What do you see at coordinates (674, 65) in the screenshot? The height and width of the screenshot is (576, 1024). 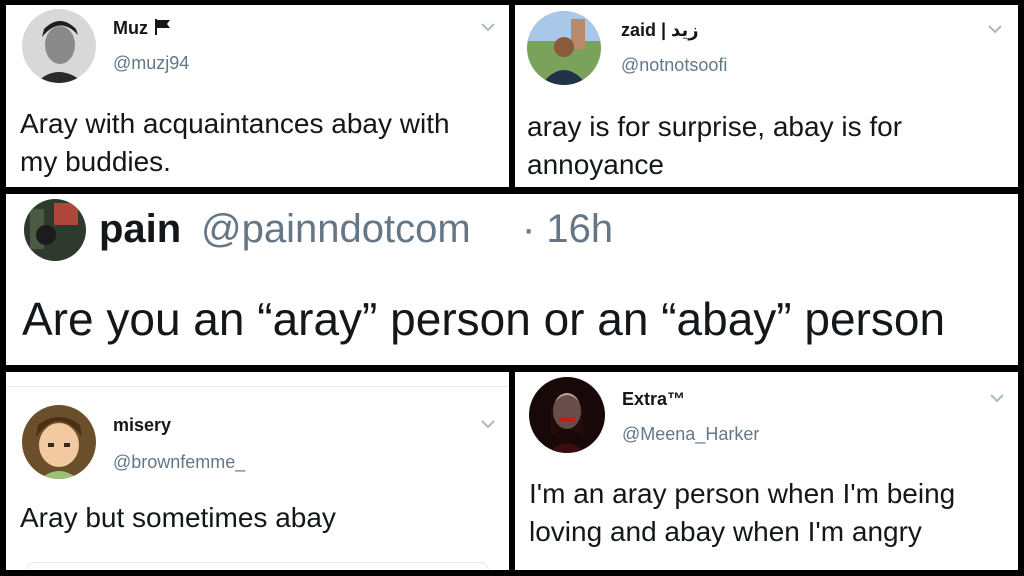 I see `handle: @notnotsoofi` at bounding box center [674, 65].